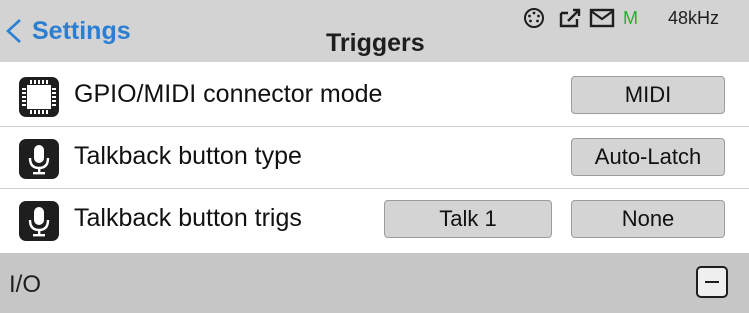  What do you see at coordinates (694, 17) in the screenshot?
I see `sample-rate: 48kHz` at bounding box center [694, 17].